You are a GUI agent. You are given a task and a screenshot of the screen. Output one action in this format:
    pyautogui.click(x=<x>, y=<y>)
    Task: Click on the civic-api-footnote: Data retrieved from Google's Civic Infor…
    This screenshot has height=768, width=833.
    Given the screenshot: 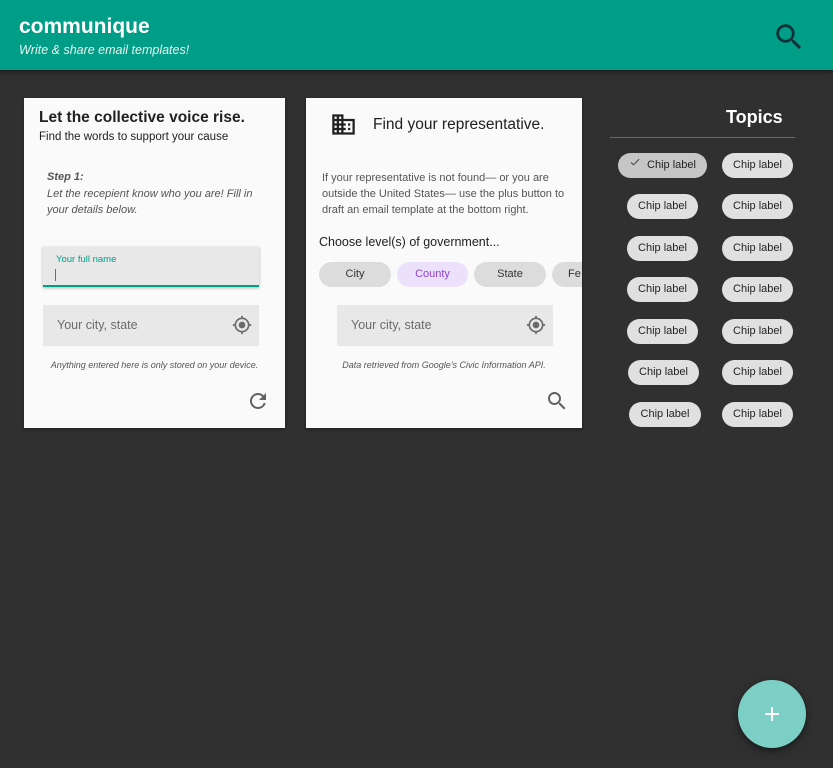 What is the action you would take?
    pyautogui.click(x=444, y=365)
    